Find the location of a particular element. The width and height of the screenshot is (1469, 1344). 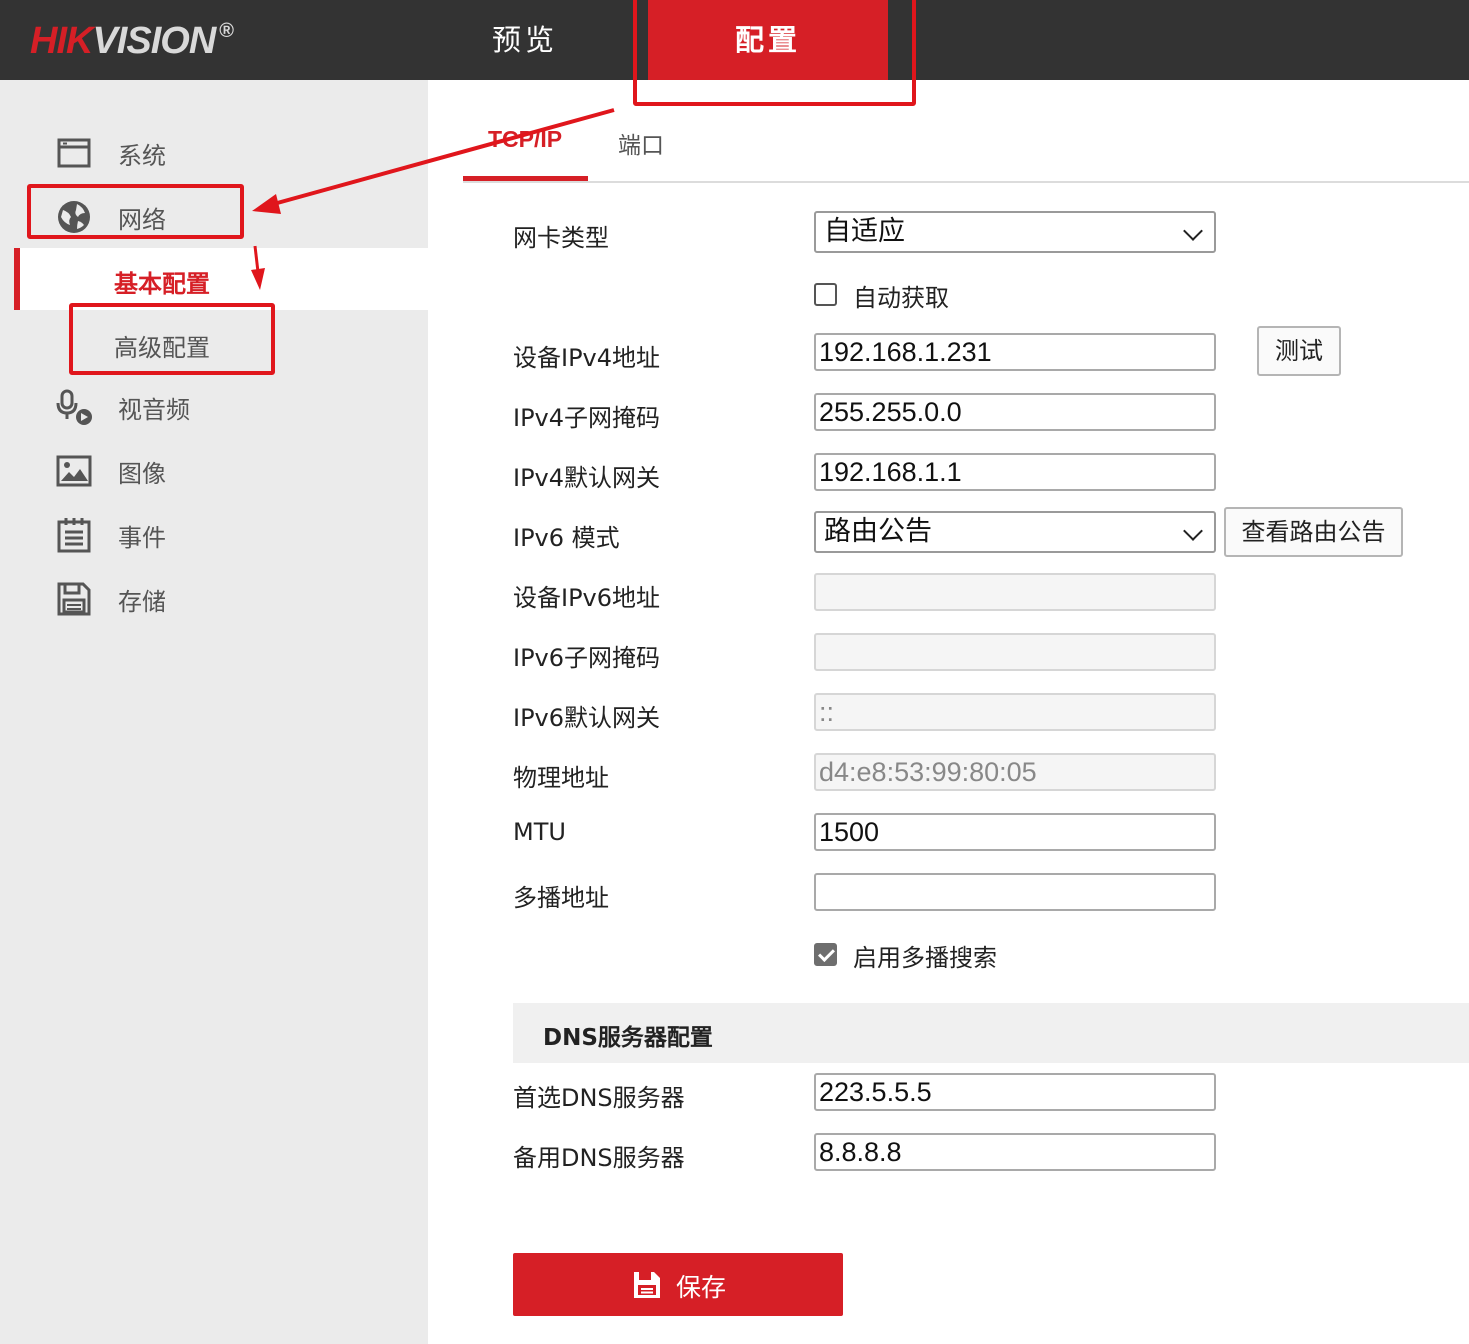

mac-address-field: d4:e8:53:99:80:05 is located at coordinates (1015, 772).